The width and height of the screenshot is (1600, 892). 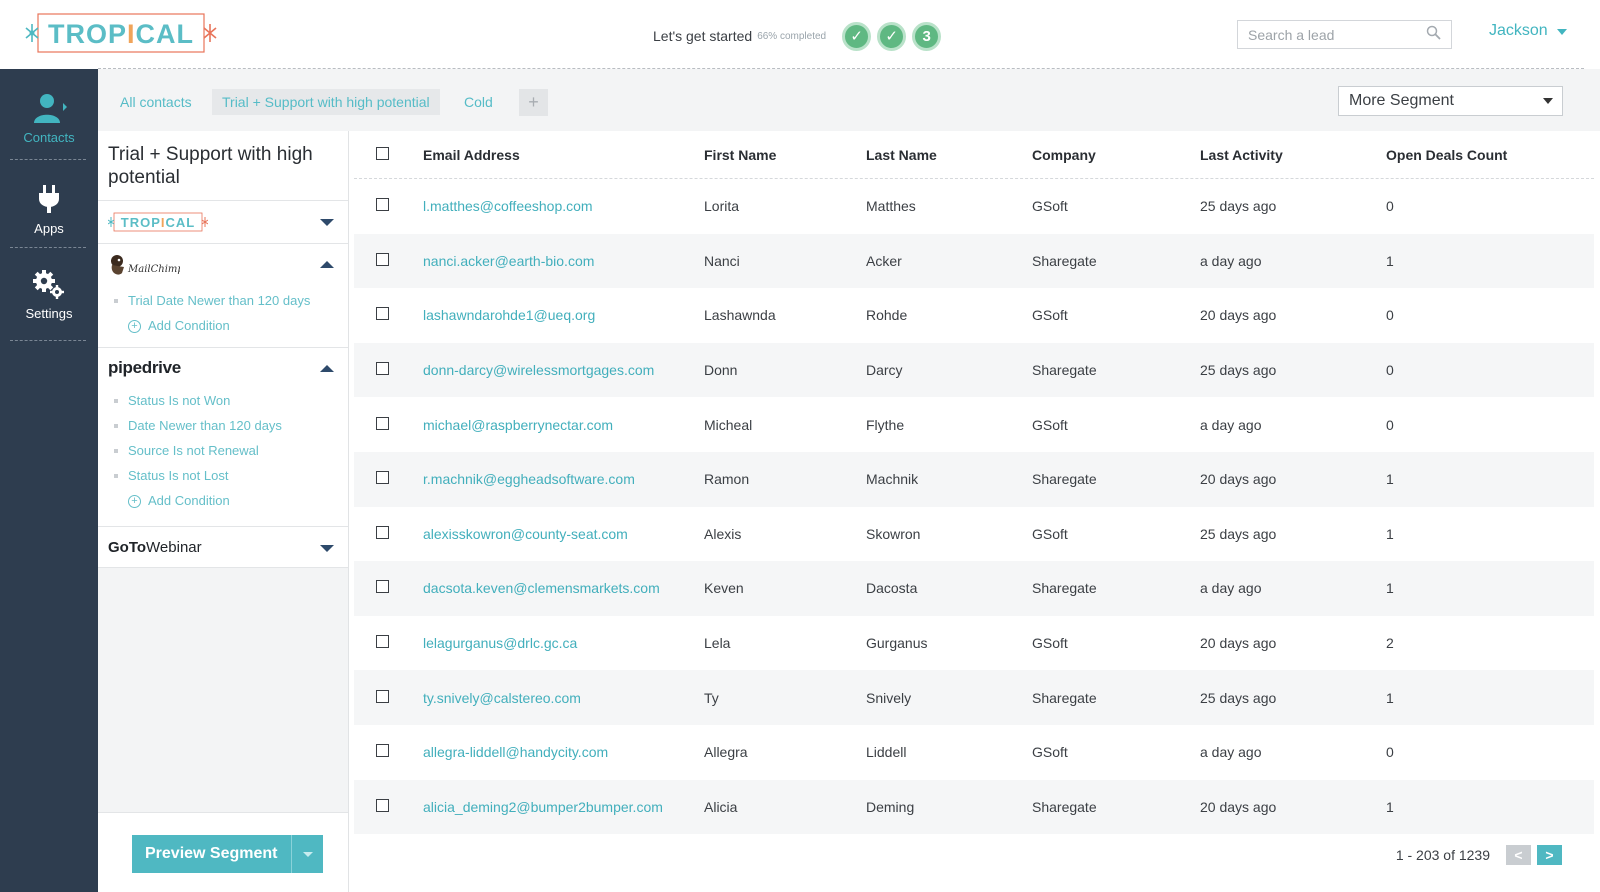 I want to click on search-lead-box, so click(x=1344, y=34).